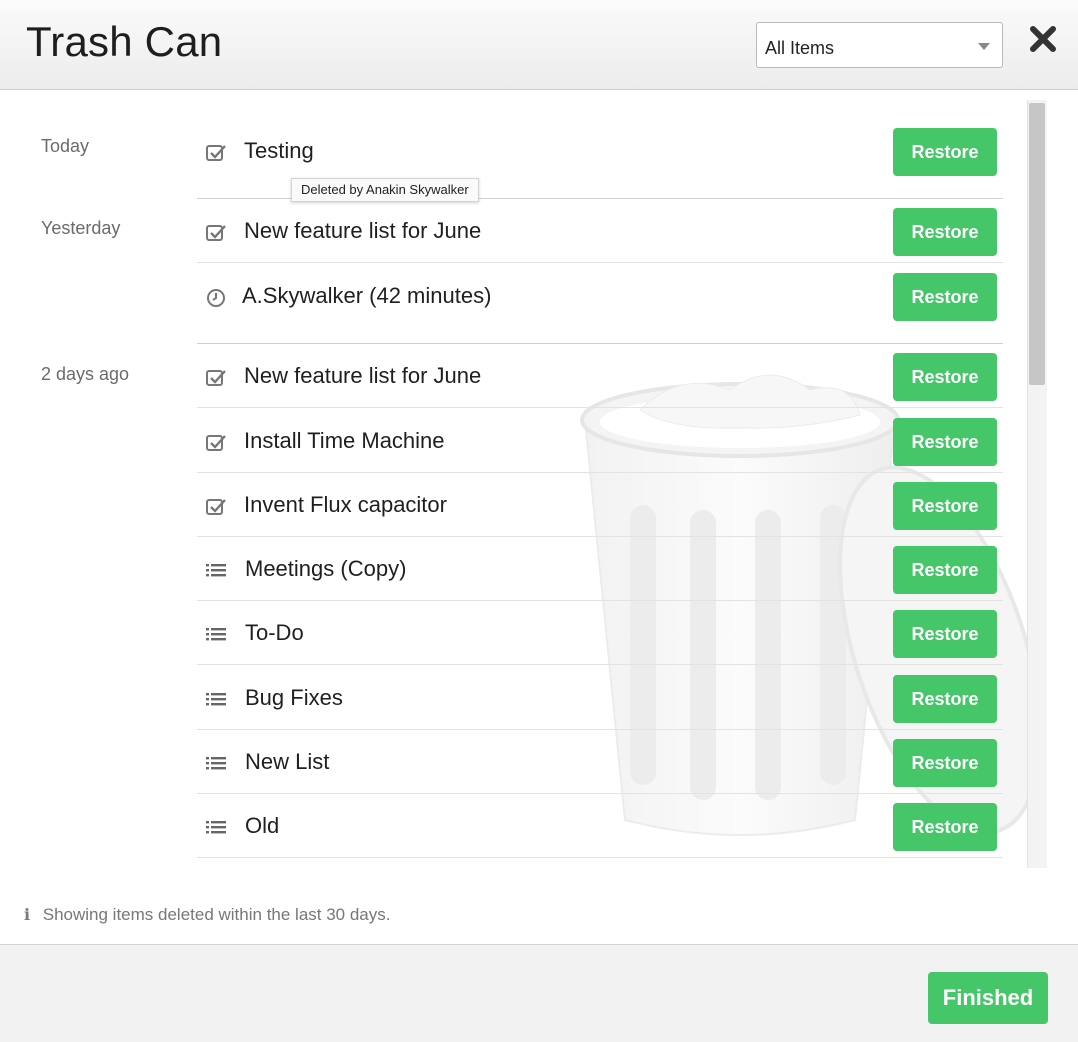  Describe the element at coordinates (279, 150) in the screenshot. I see `list-item-label: Testing` at that location.